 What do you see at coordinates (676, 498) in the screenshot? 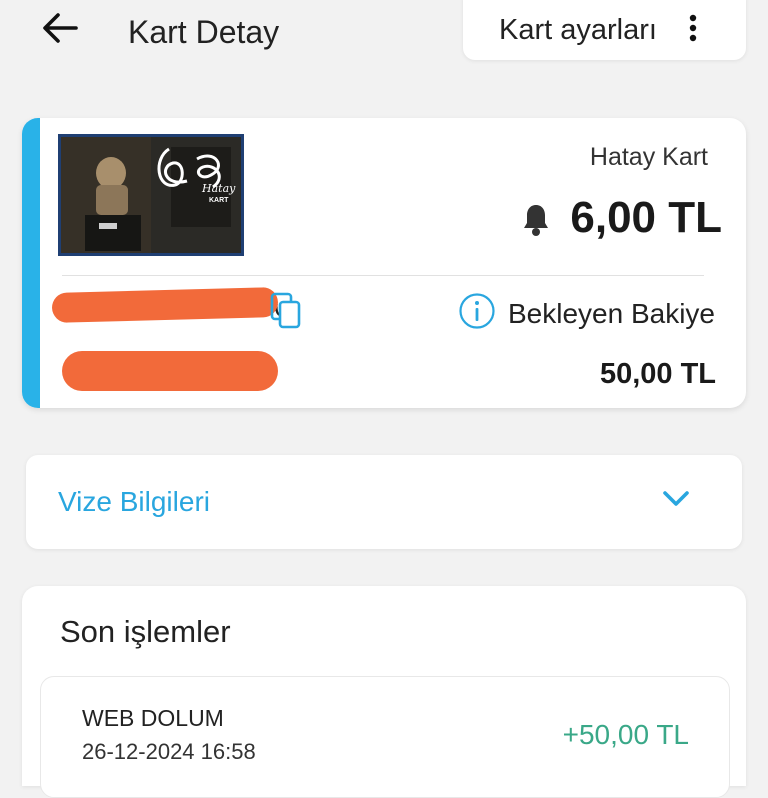
I see `chevron-down-icon` at bounding box center [676, 498].